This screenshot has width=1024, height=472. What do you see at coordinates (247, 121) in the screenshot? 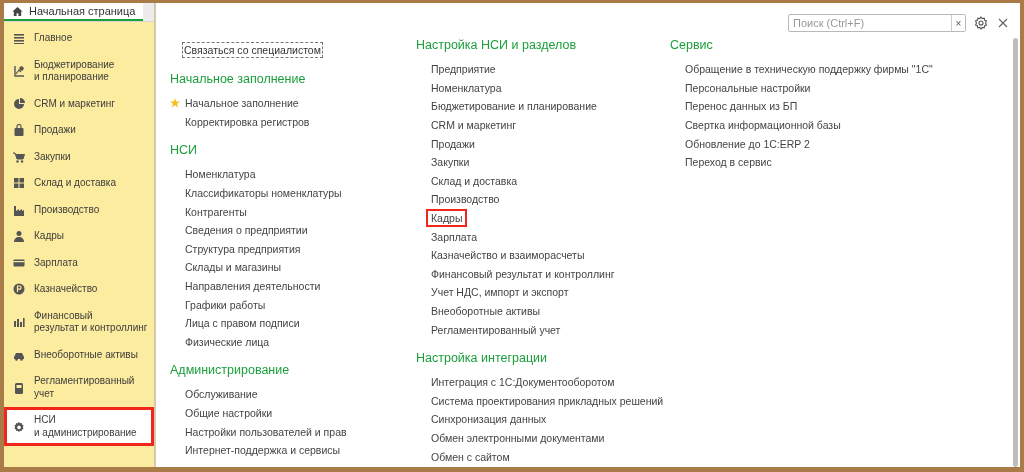
I see `menu-link: Корректировка регистров` at bounding box center [247, 121].